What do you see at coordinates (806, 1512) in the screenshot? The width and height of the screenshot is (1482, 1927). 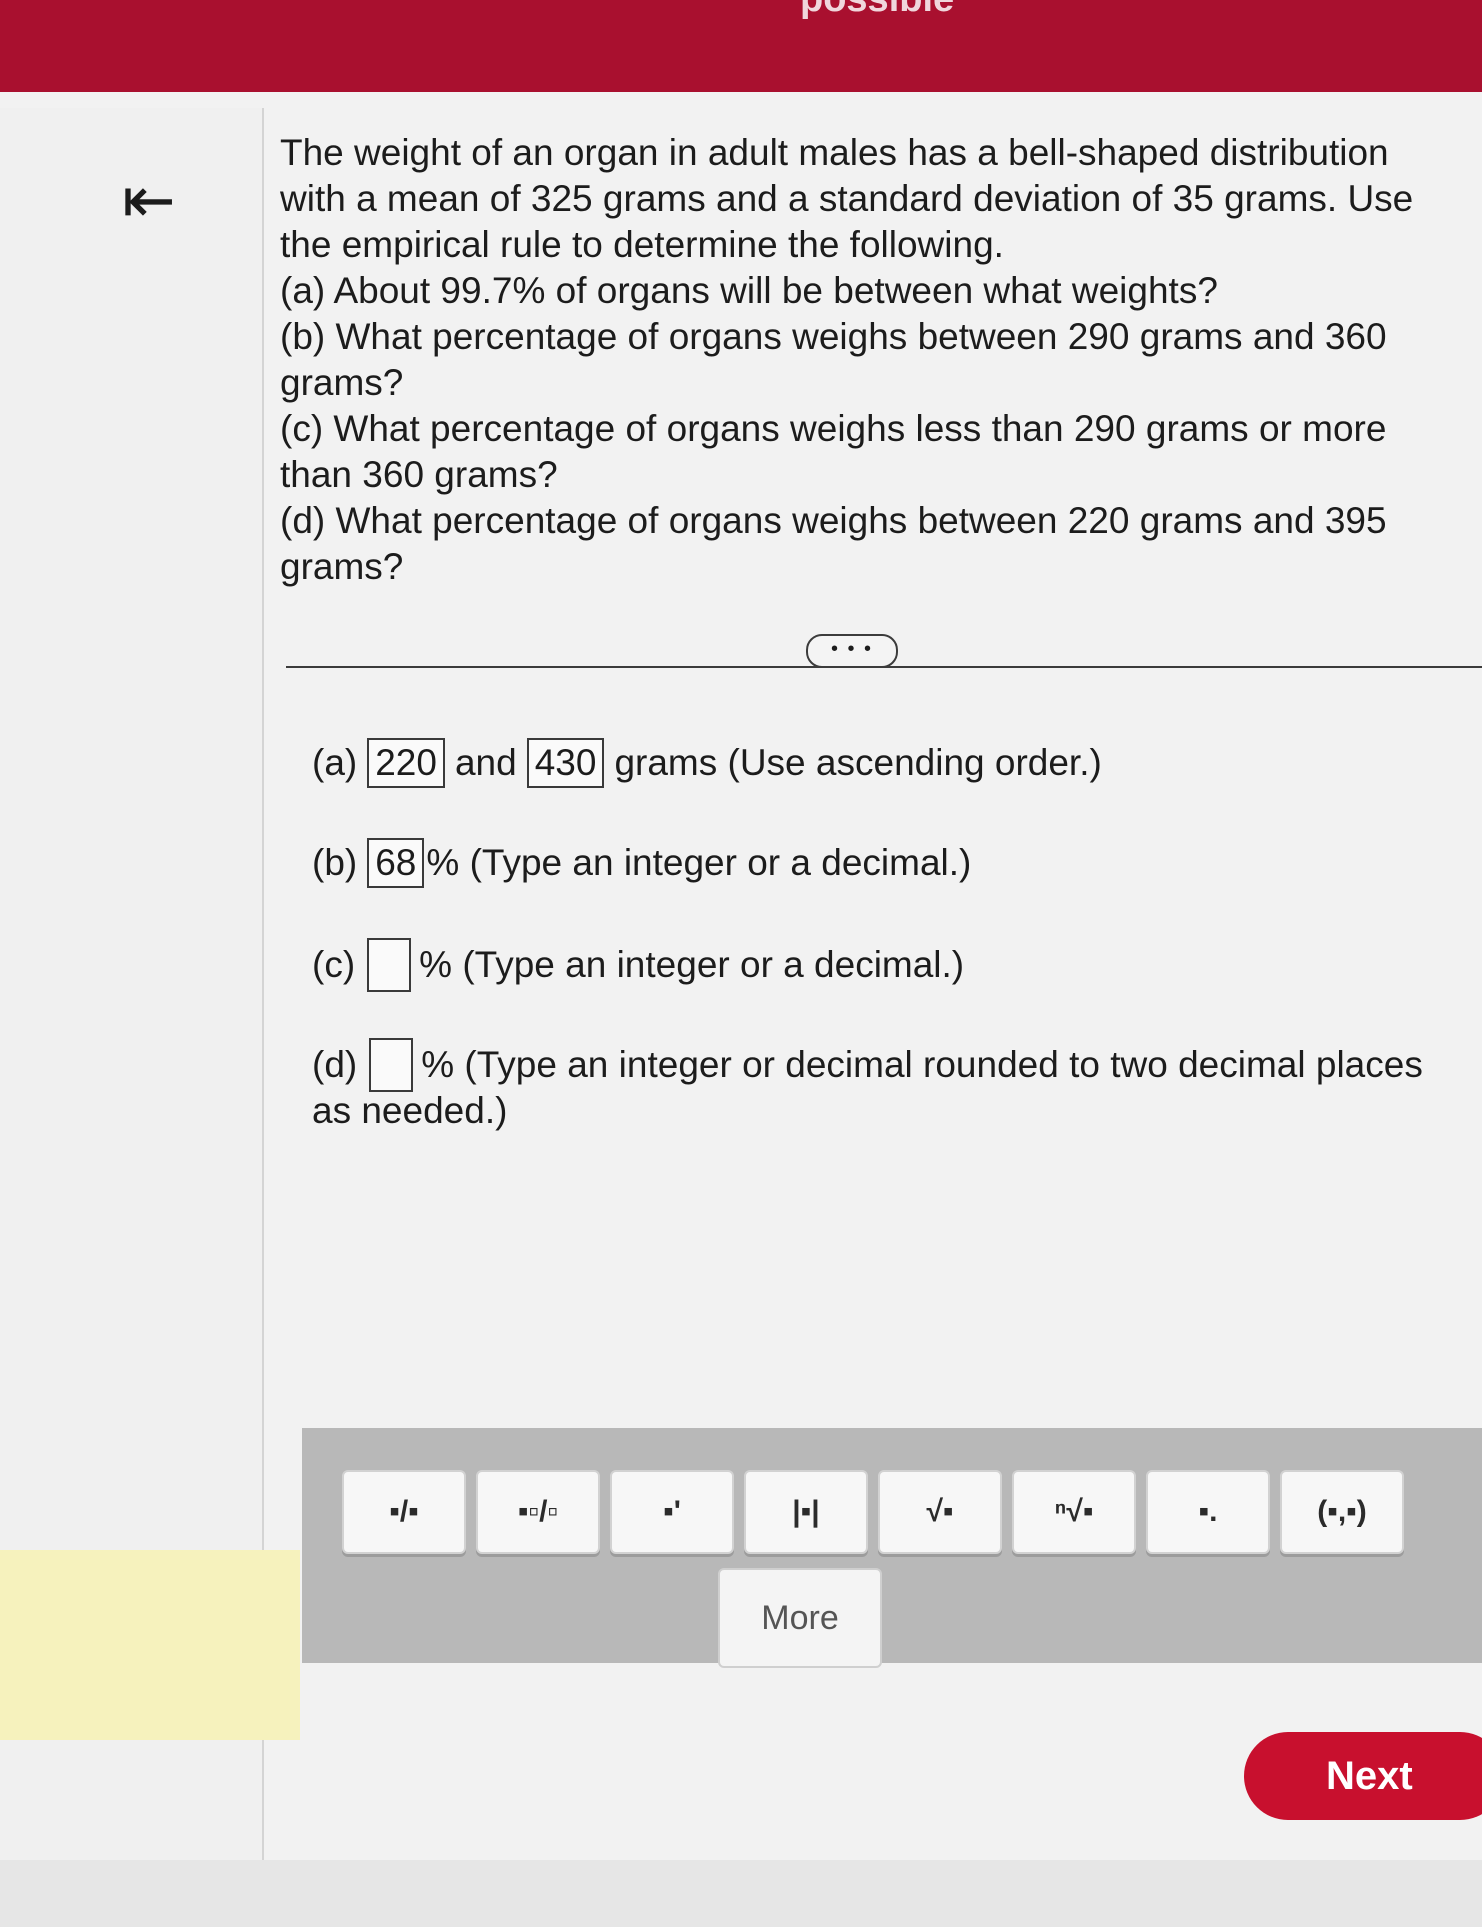 I see `absolute-value-icon: |▪|` at bounding box center [806, 1512].